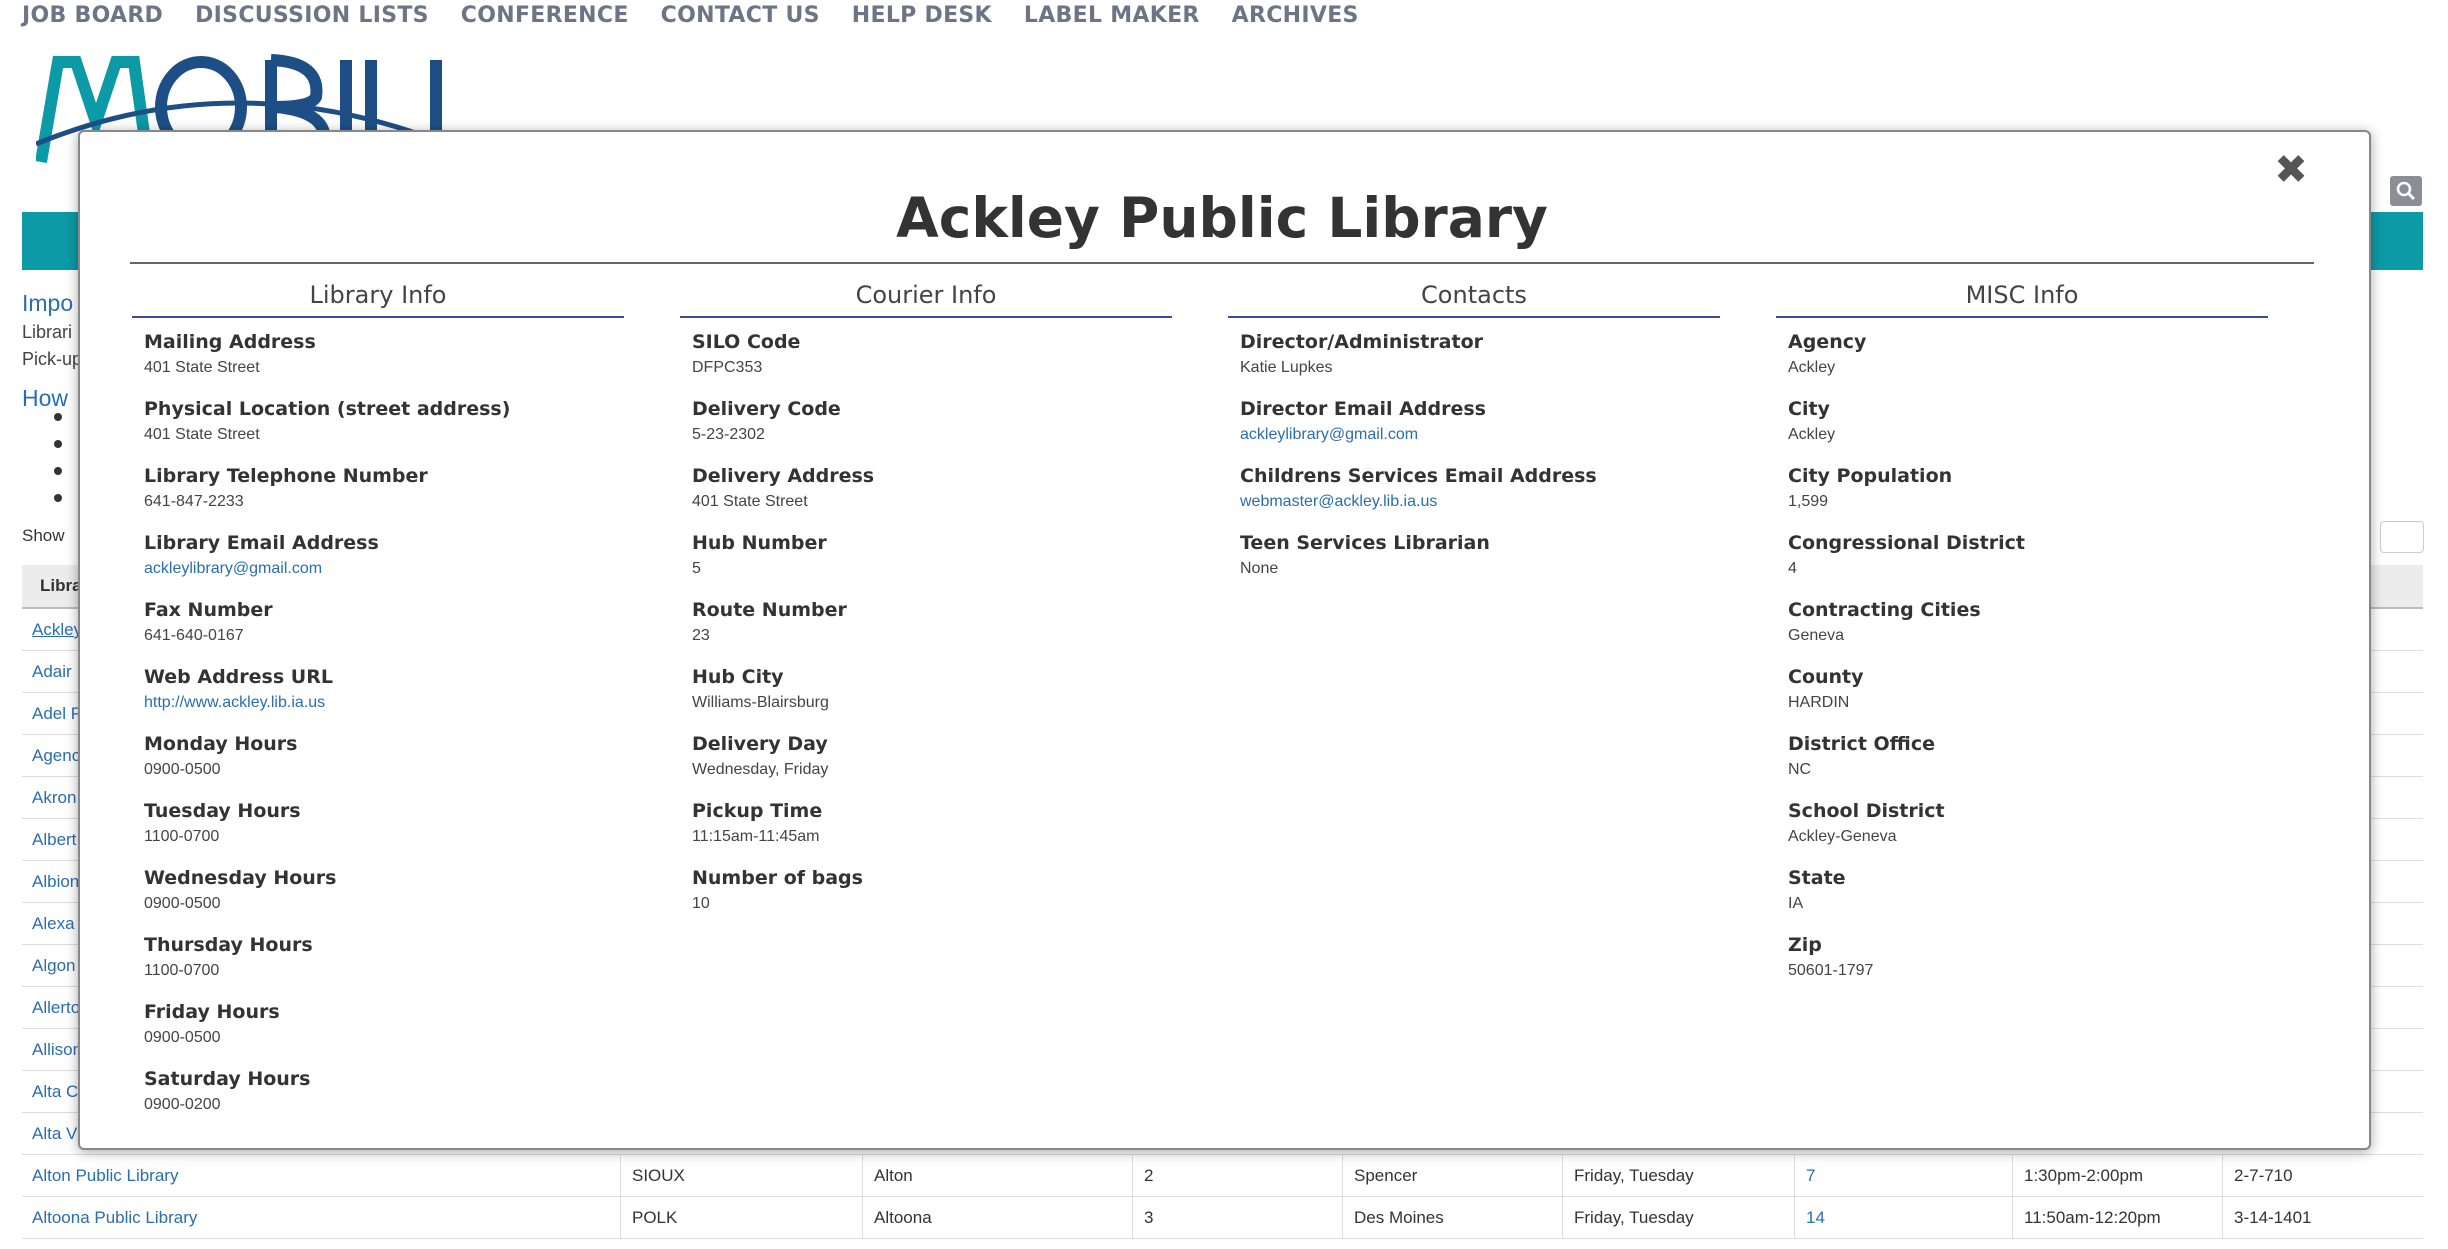  I want to click on library-link: Albert, so click(54, 840).